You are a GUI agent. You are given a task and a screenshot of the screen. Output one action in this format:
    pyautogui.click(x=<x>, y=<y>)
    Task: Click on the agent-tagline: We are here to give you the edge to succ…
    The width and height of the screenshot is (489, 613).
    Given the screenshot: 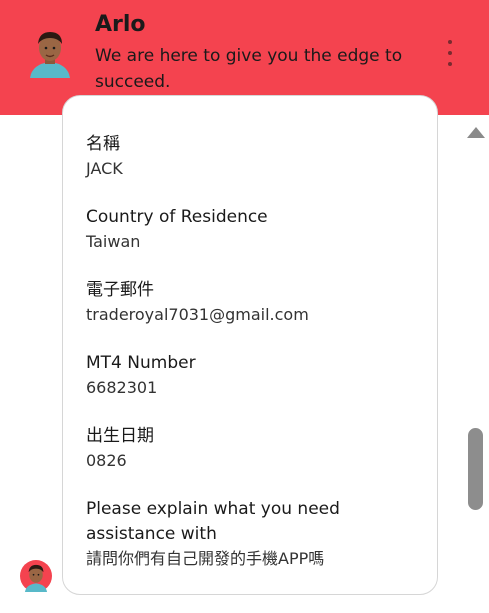 What is the action you would take?
    pyautogui.click(x=249, y=69)
    